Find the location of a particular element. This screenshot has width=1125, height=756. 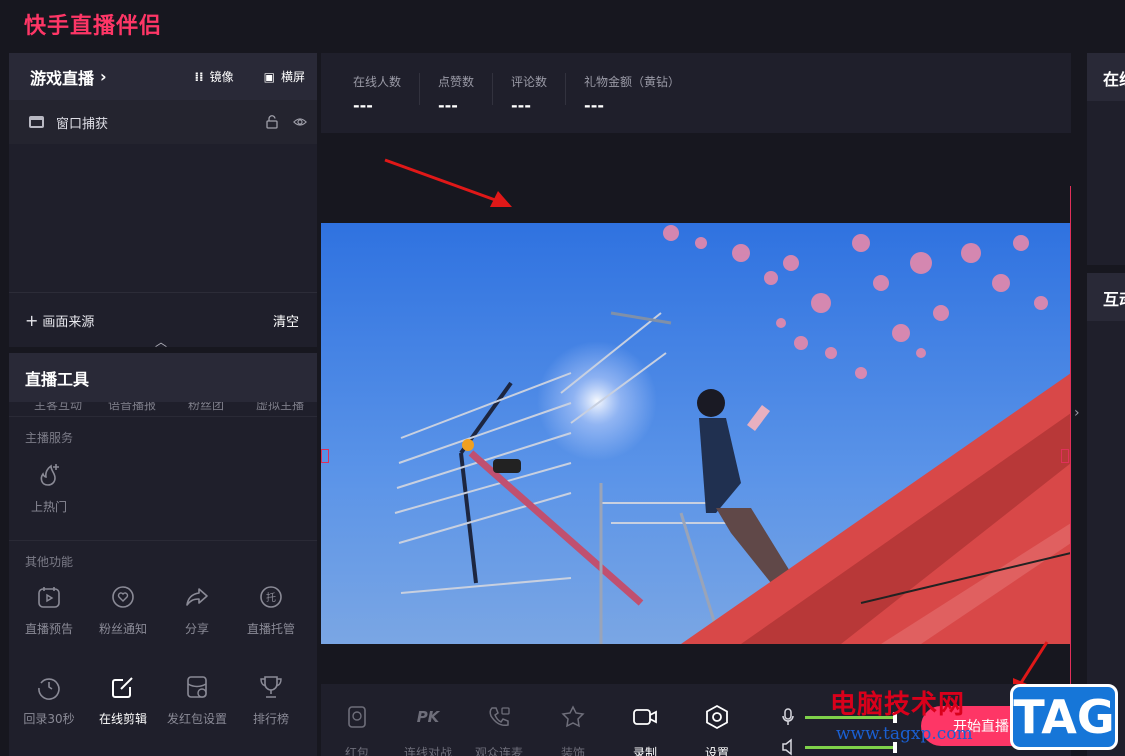

source-item-window-capture: 窗口捕获 is located at coordinates (163, 122).